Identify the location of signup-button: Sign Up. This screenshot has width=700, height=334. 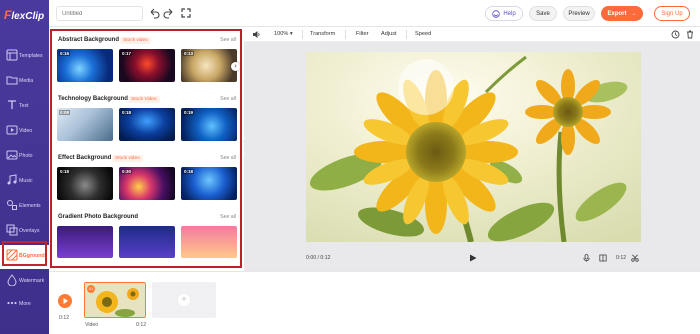
(672, 13).